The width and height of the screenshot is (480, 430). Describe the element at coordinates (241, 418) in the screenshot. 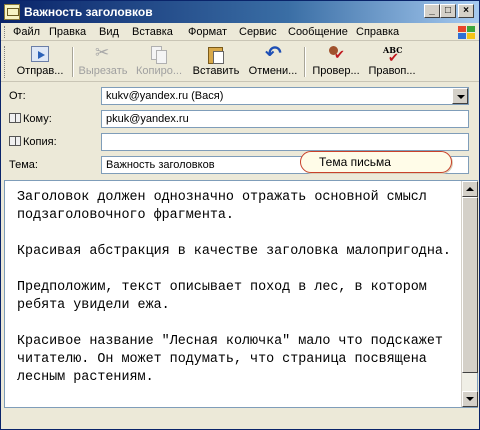

I see `status-strip` at that location.